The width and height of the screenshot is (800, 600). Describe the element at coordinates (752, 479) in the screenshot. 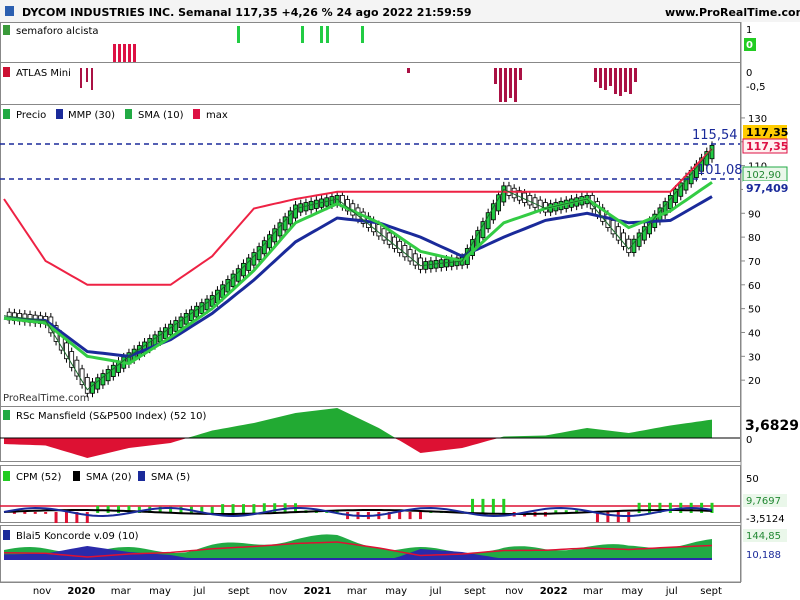

I see `cpm-axis-50: 50` at that location.